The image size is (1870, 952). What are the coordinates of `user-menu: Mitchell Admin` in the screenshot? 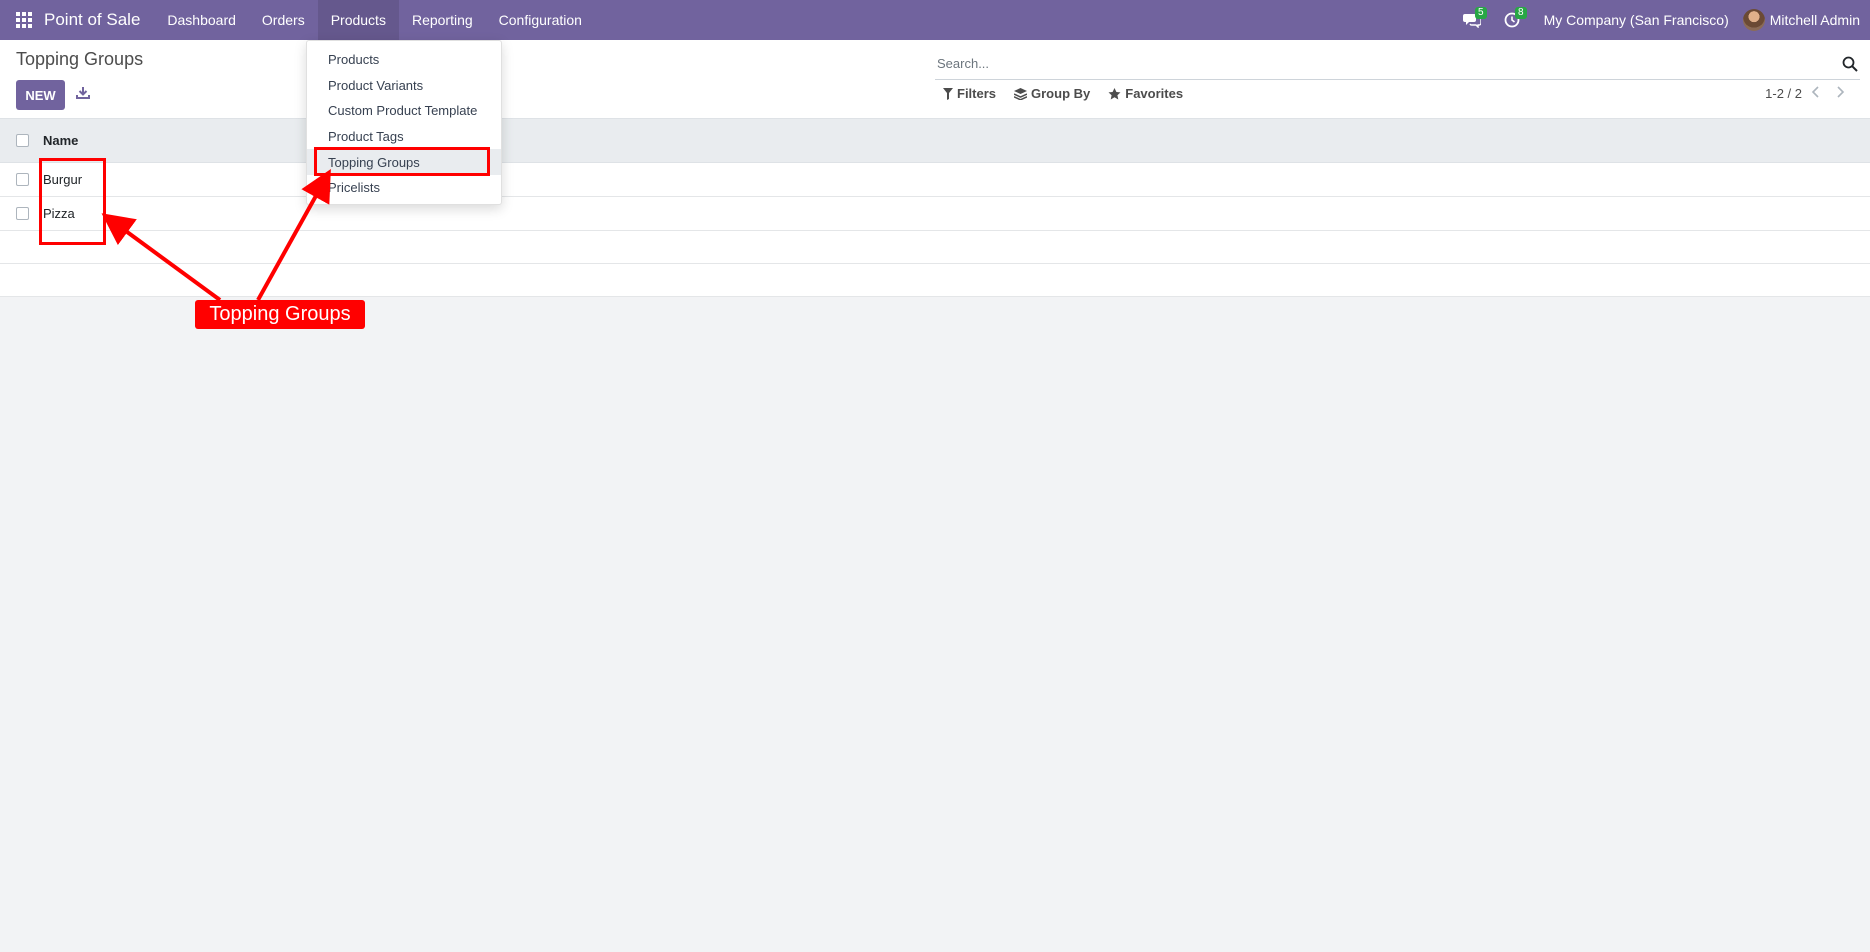 It's located at (1806, 20).